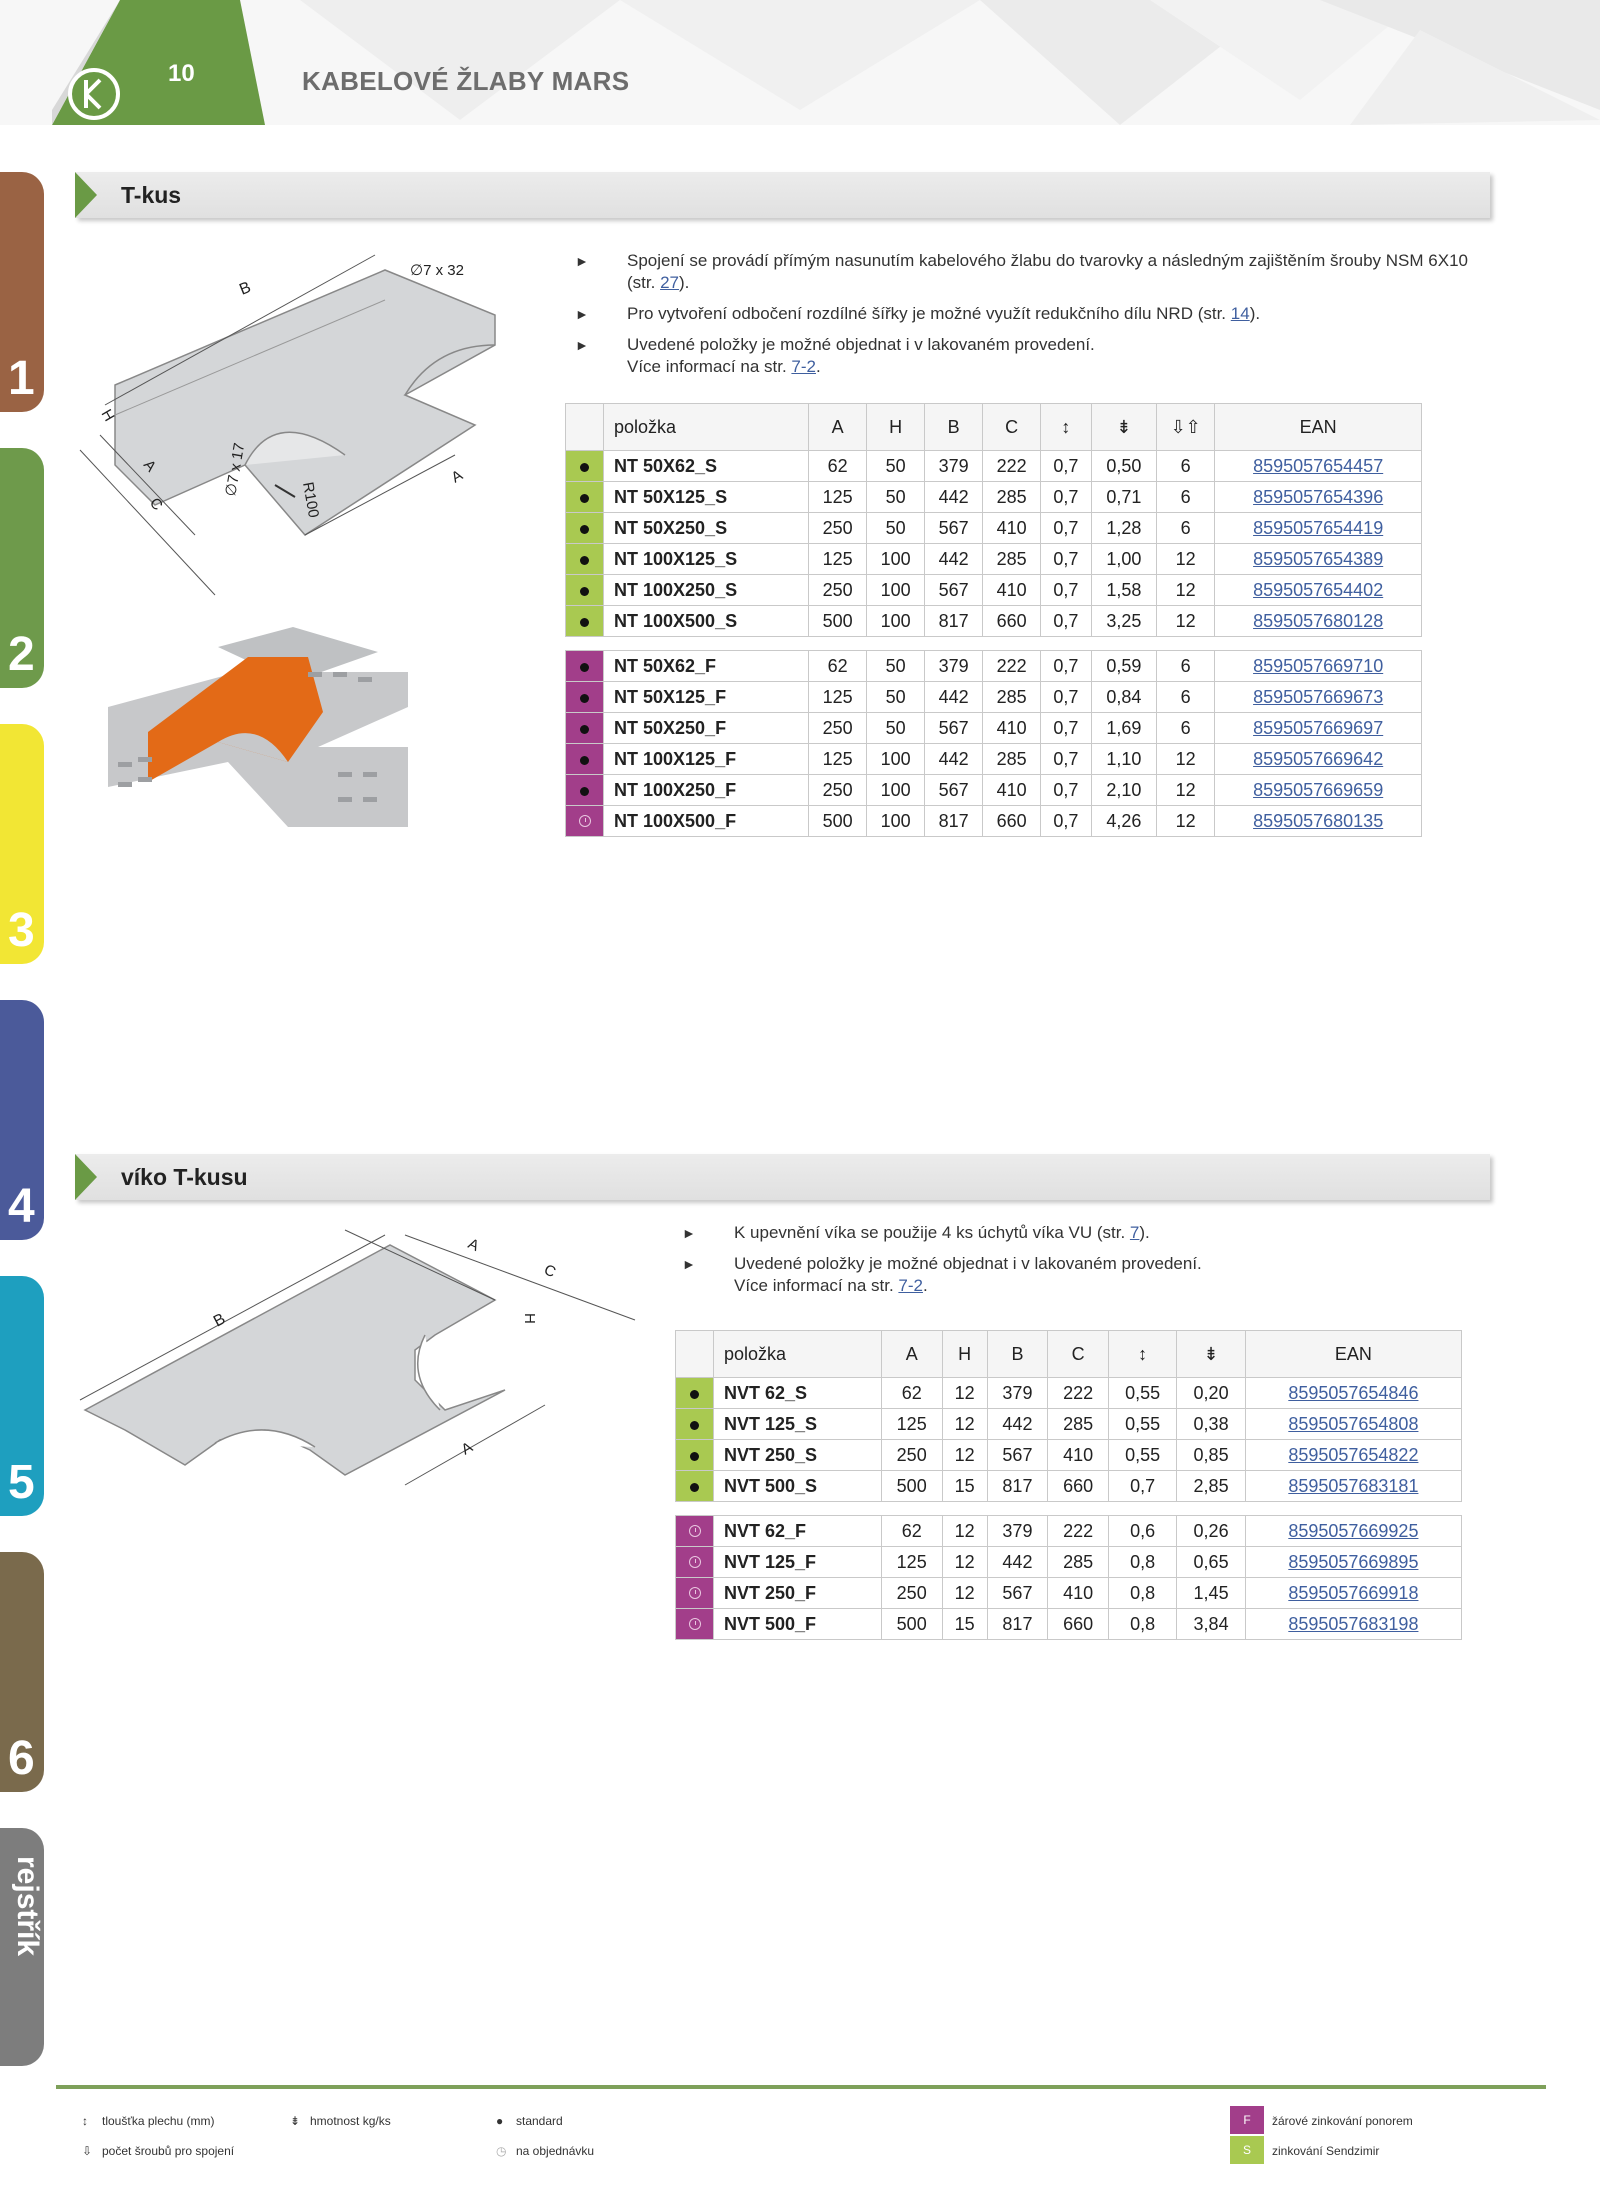 The width and height of the screenshot is (1600, 2211). What do you see at coordinates (22, 1120) in the screenshot?
I see `side-tab-4: 4` at bounding box center [22, 1120].